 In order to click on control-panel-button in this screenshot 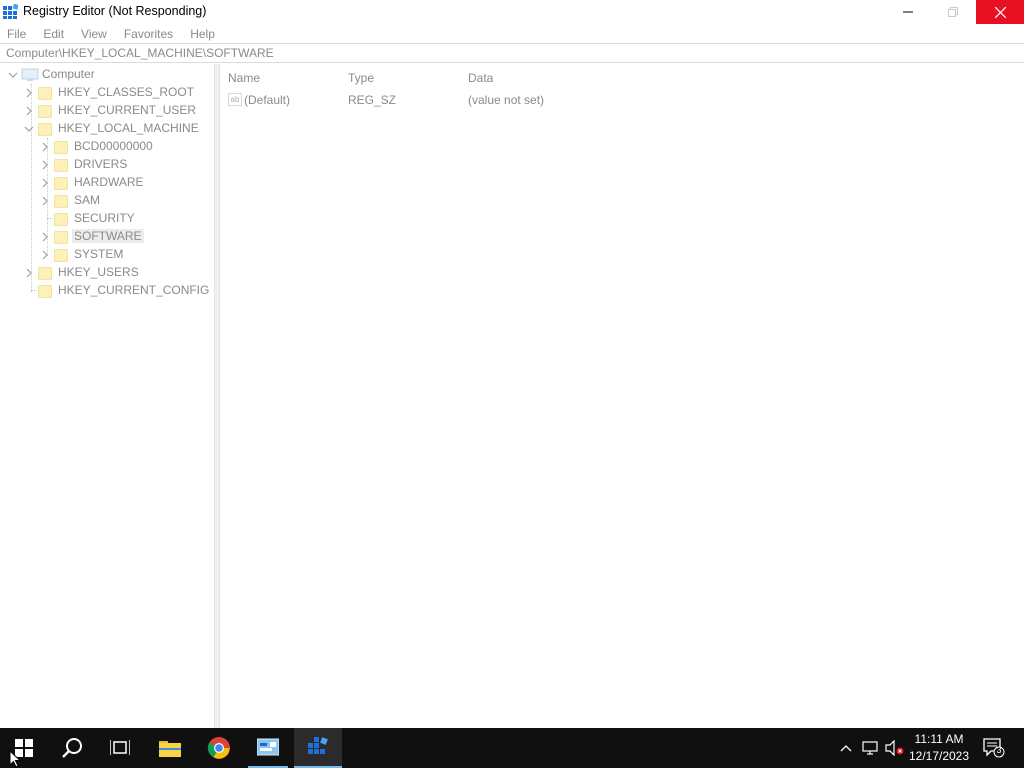, I will do `click(268, 748)`.